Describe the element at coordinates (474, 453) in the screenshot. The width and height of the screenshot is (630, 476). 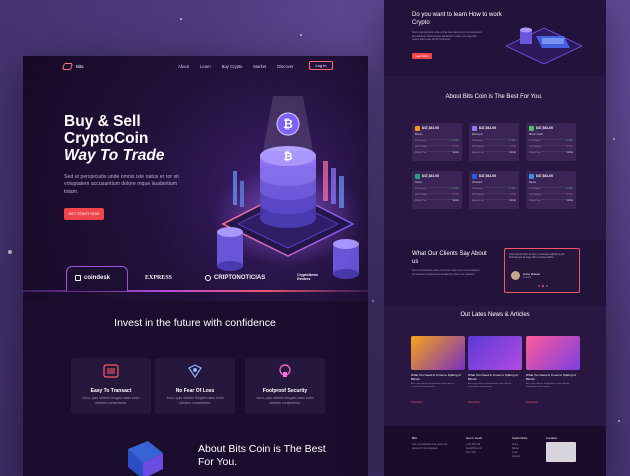
I see `footer-item: New York` at that location.